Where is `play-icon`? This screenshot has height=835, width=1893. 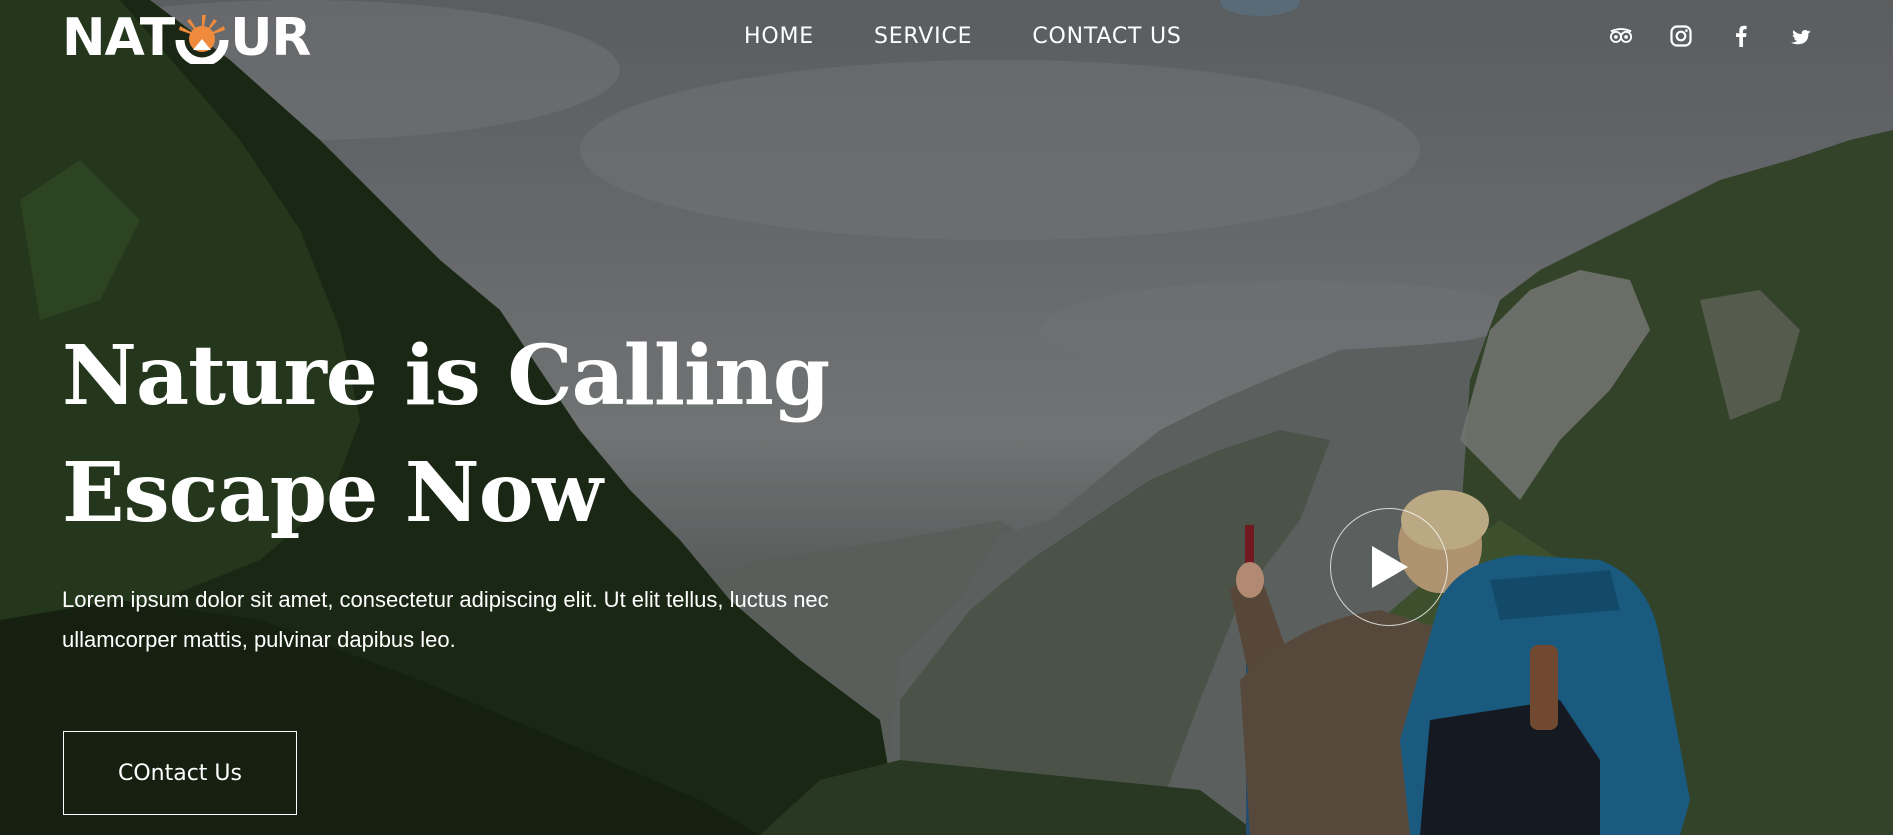 play-icon is located at coordinates (1390, 567).